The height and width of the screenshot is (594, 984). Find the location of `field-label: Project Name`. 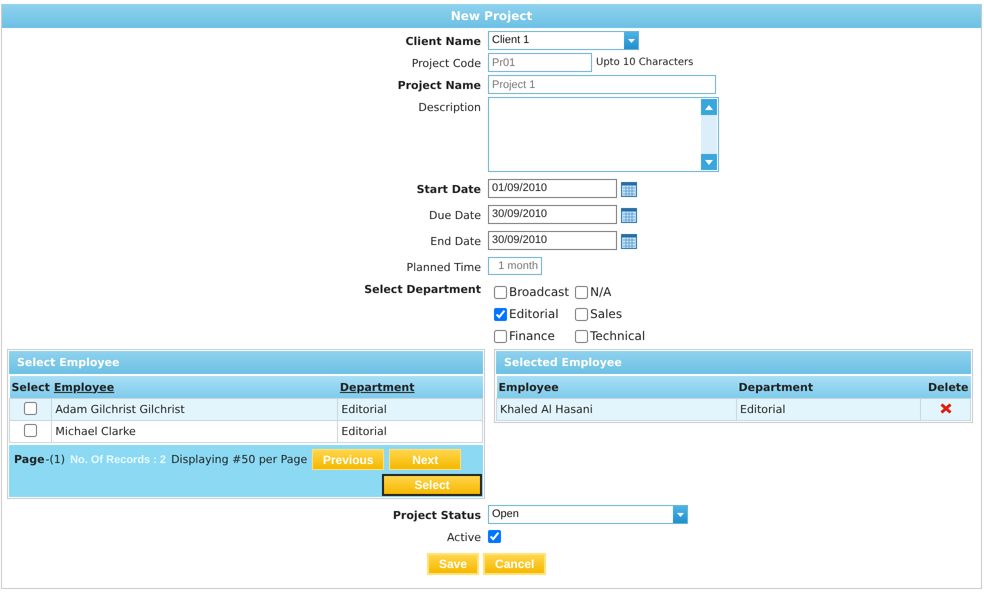

field-label: Project Name is located at coordinates (439, 85).